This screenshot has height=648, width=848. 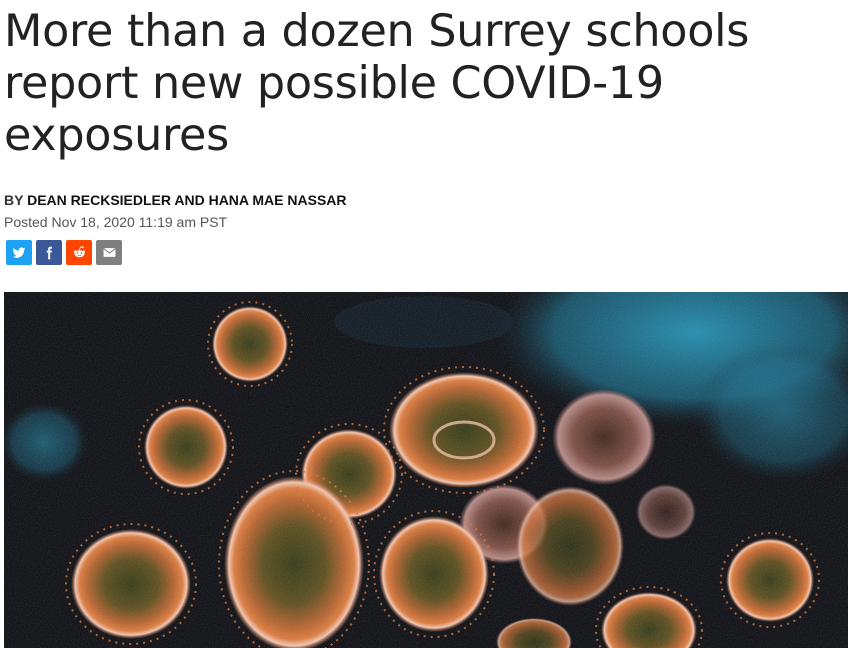 What do you see at coordinates (64, 252) in the screenshot?
I see `share-bar` at bounding box center [64, 252].